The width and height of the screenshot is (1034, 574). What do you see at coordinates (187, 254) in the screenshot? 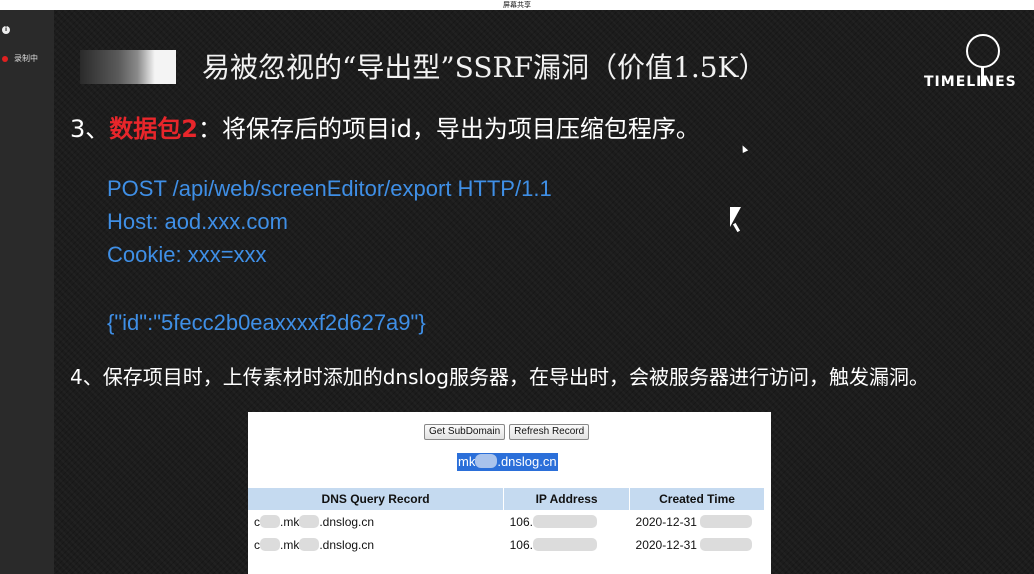
I see `cookie-line: Cookie: xxx=xxx` at bounding box center [187, 254].